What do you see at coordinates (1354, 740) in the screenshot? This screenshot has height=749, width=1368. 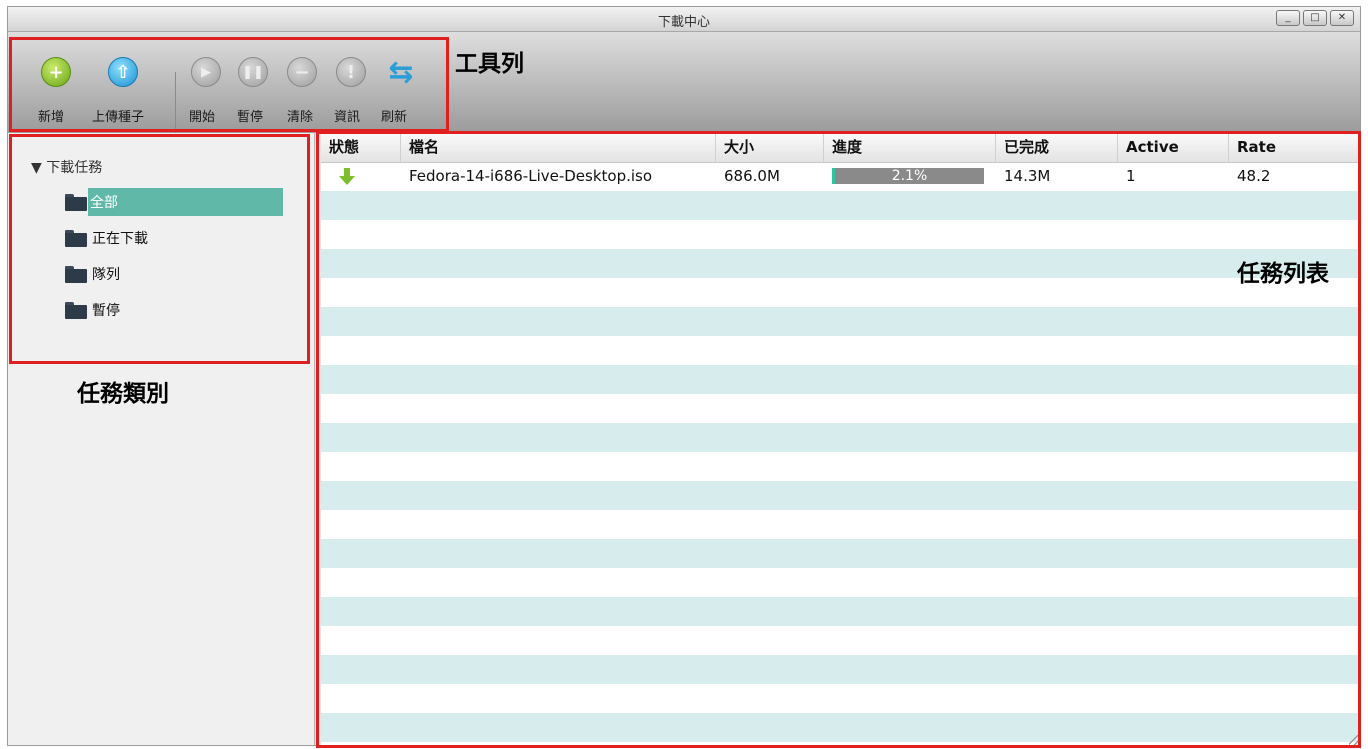 I see `resize-grip` at bounding box center [1354, 740].